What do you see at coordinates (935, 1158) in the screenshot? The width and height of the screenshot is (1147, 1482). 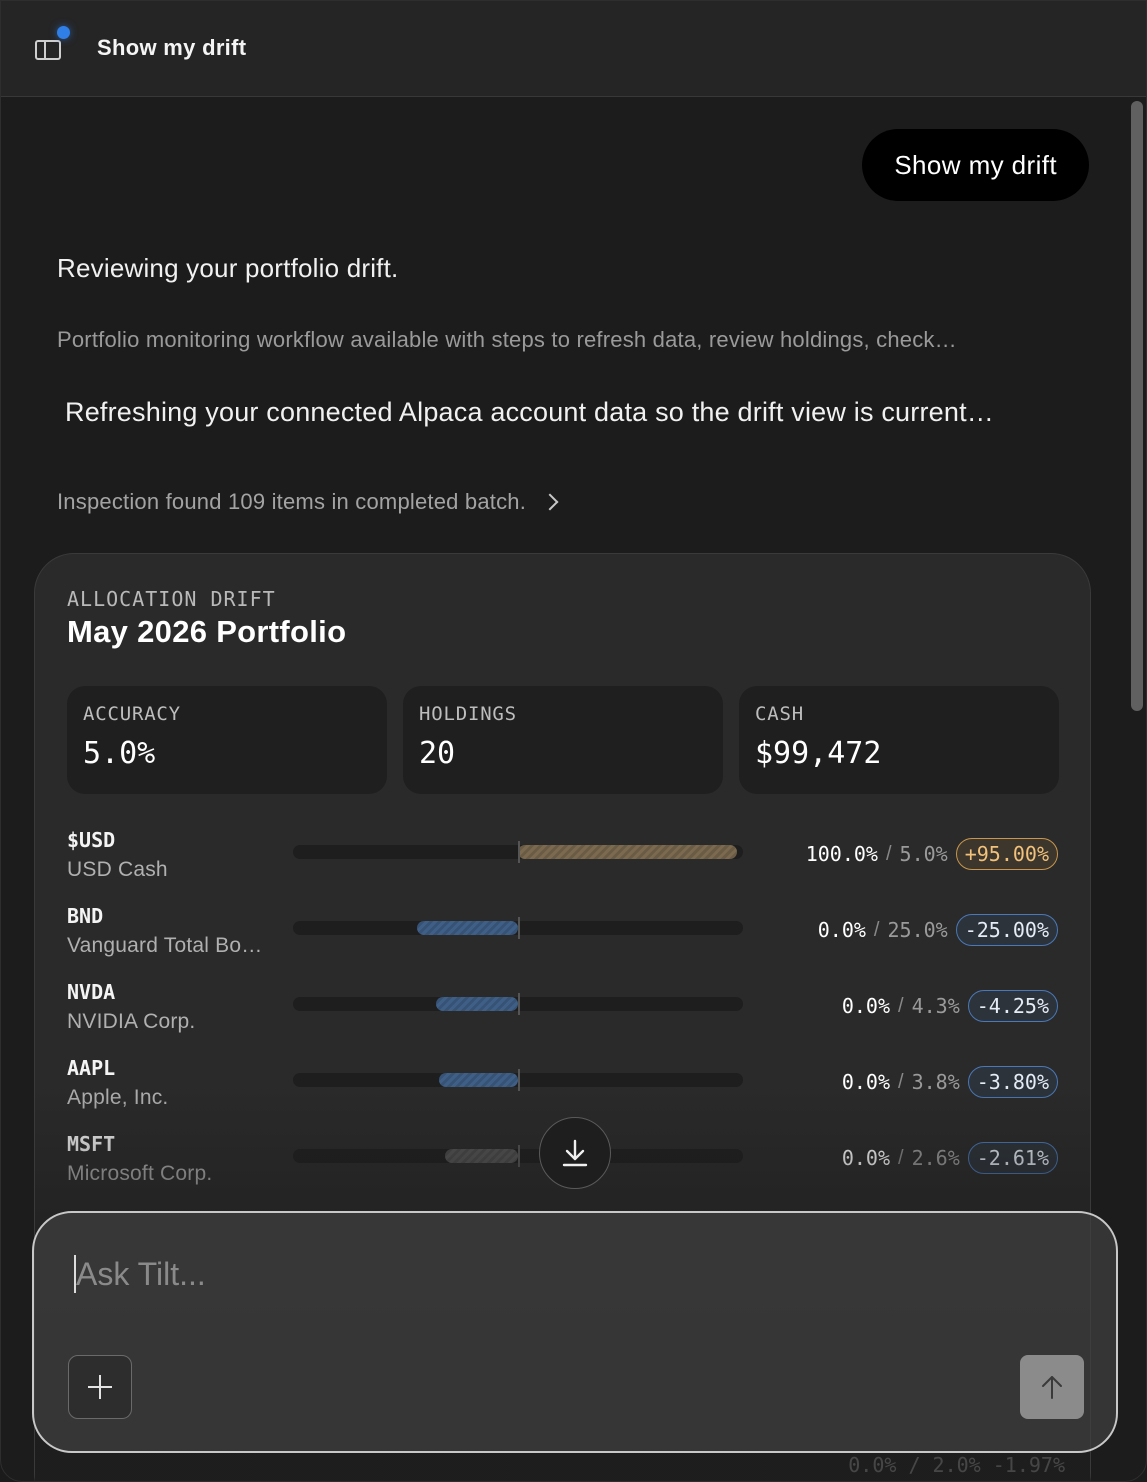 I see `target-weight: 2.6%` at bounding box center [935, 1158].